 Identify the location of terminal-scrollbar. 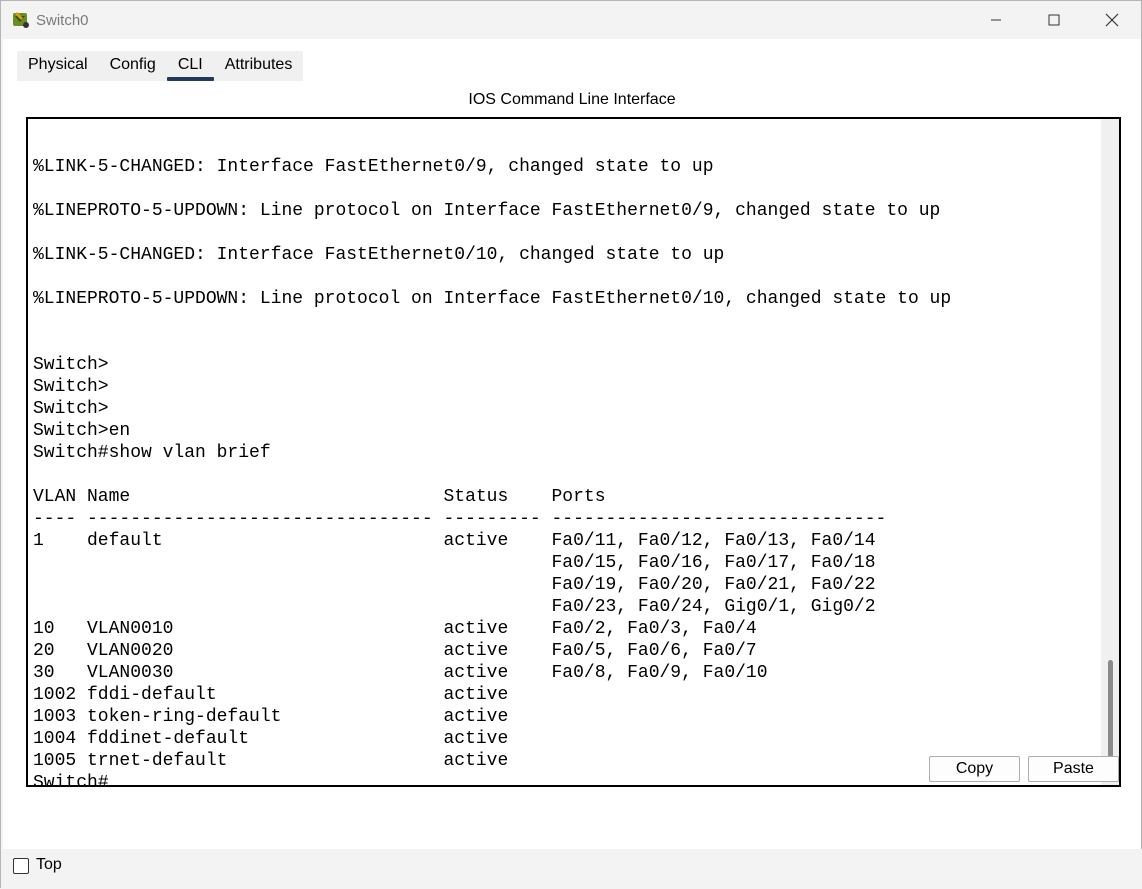
(1110, 452).